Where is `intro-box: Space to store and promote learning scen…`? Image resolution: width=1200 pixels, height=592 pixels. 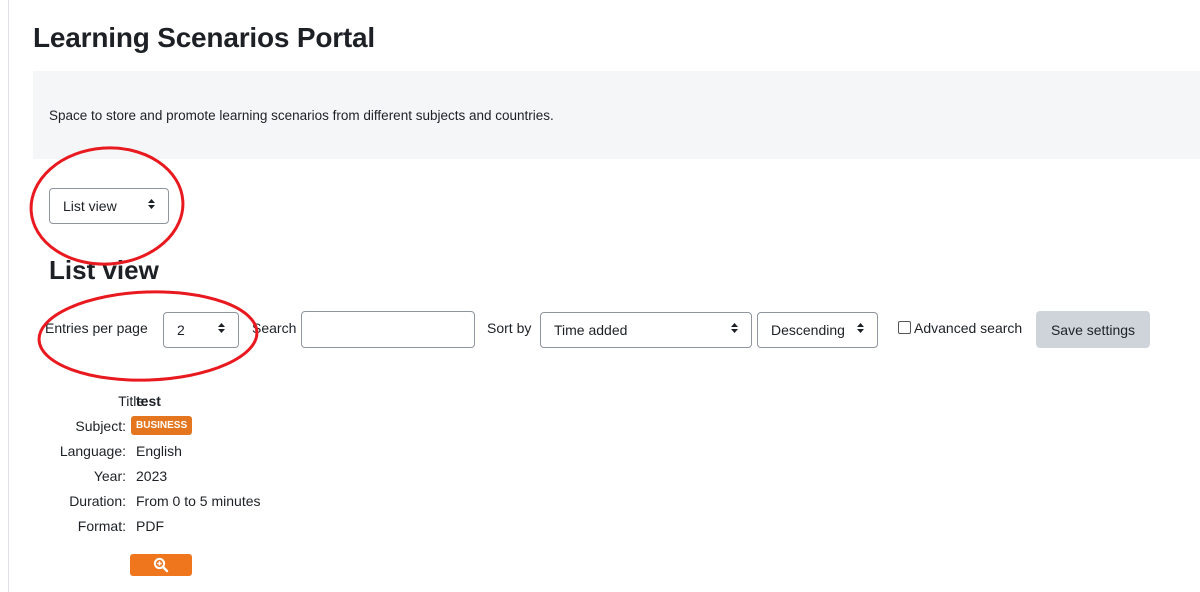 intro-box: Space to store and promote learning scen… is located at coordinates (616, 115).